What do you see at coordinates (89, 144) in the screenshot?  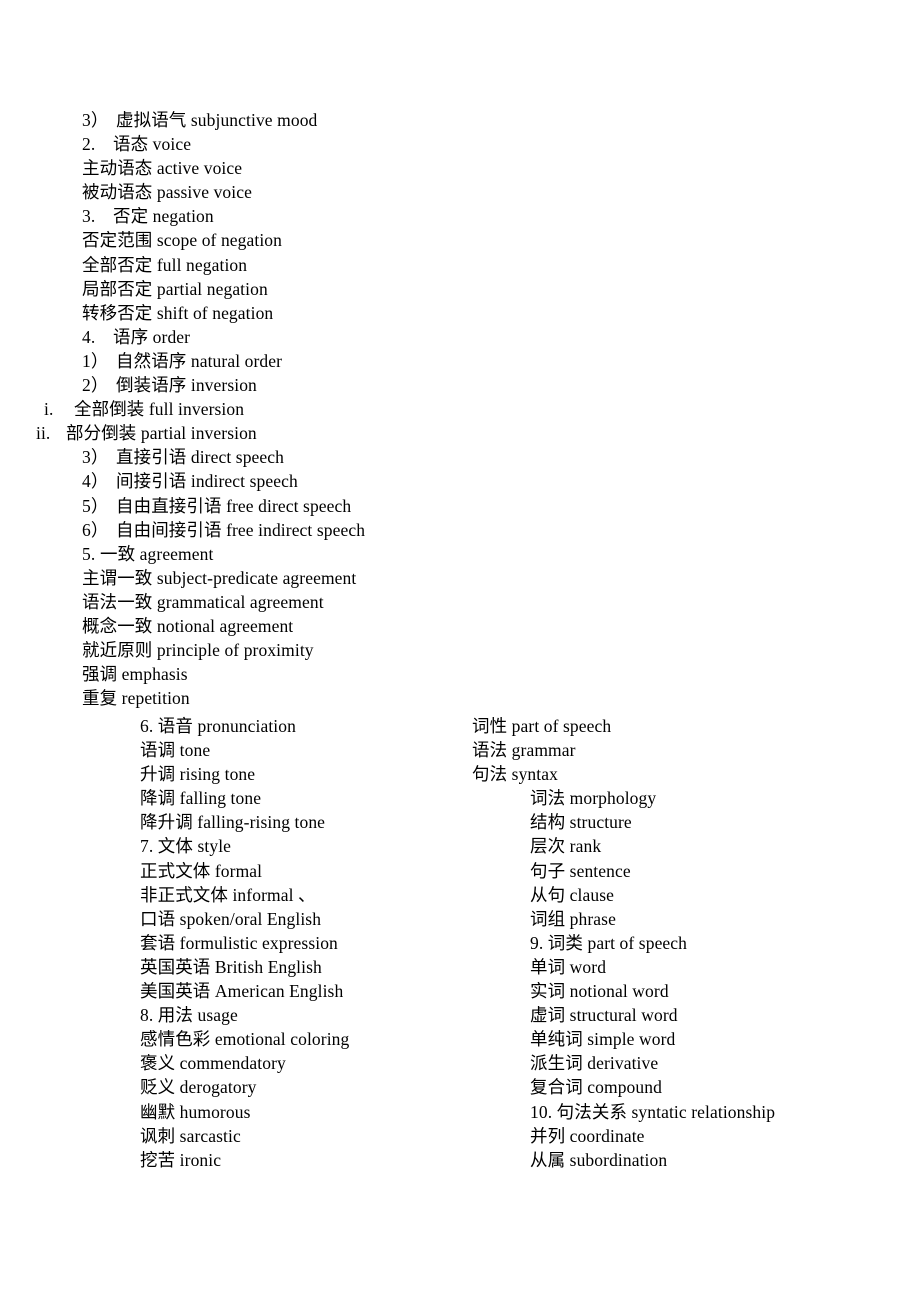 I see `outline-marker: 2.` at bounding box center [89, 144].